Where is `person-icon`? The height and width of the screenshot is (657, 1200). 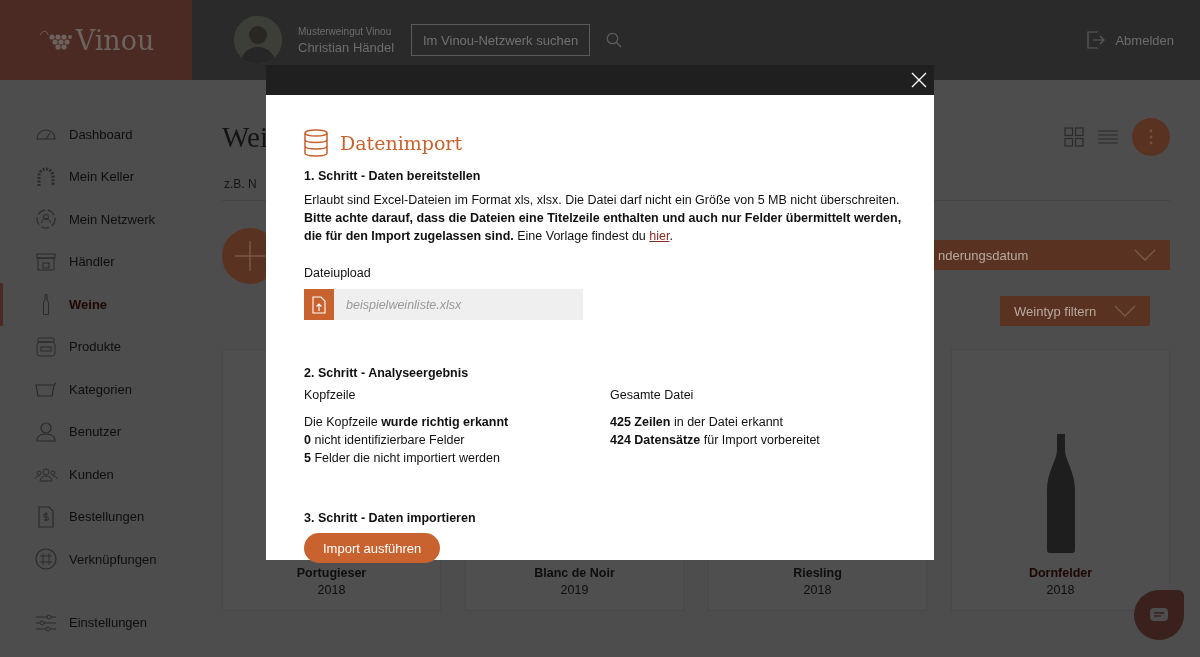 person-icon is located at coordinates (46, 431).